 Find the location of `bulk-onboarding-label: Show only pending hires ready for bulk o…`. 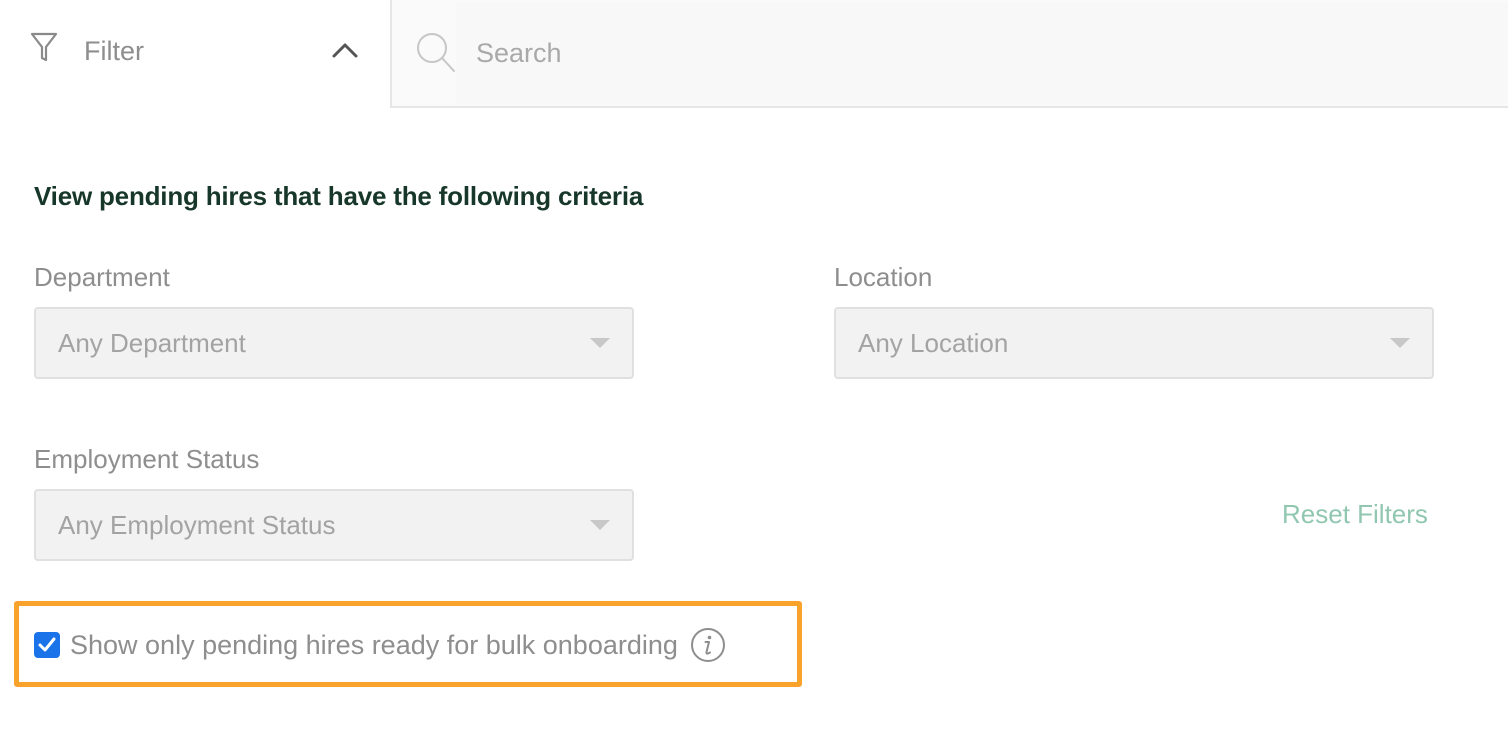

bulk-onboarding-label: Show only pending hires ready for bulk o… is located at coordinates (374, 645).